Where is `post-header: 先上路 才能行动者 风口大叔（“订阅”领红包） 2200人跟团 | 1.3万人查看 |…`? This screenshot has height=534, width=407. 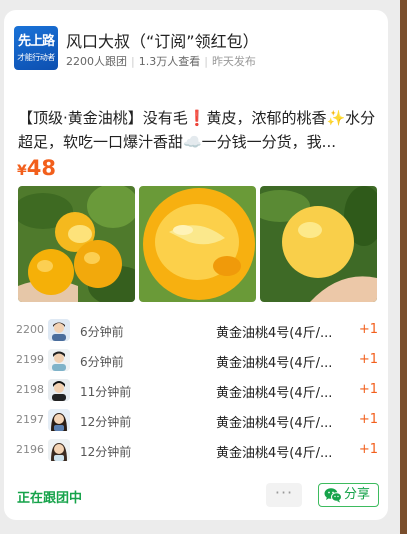 post-header: 先上路 才能行动者 风口大叔（“订阅”领红包） 2200人跟团 | 1.3万人查看 |… is located at coordinates (194, 49).